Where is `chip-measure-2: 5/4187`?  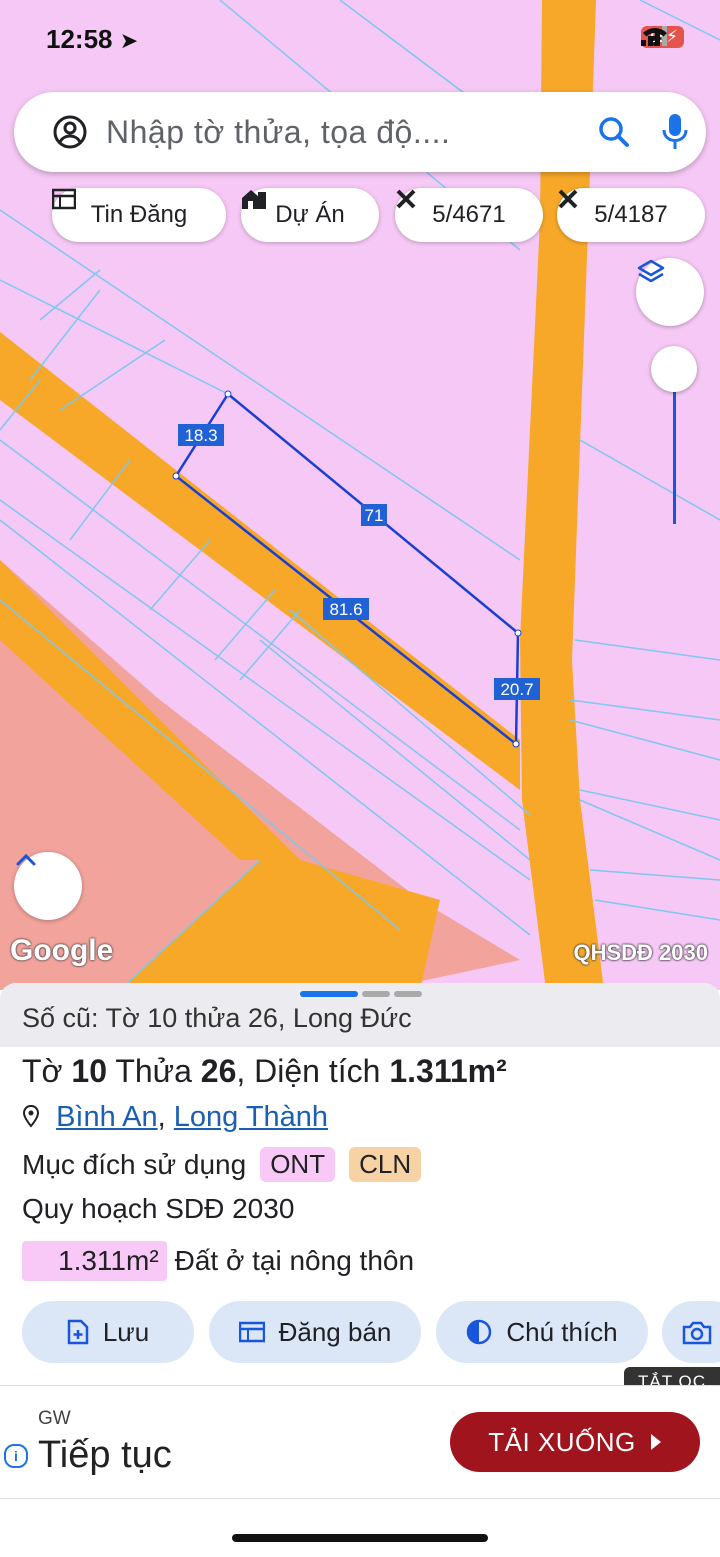 chip-measure-2: 5/4187 is located at coordinates (631, 215).